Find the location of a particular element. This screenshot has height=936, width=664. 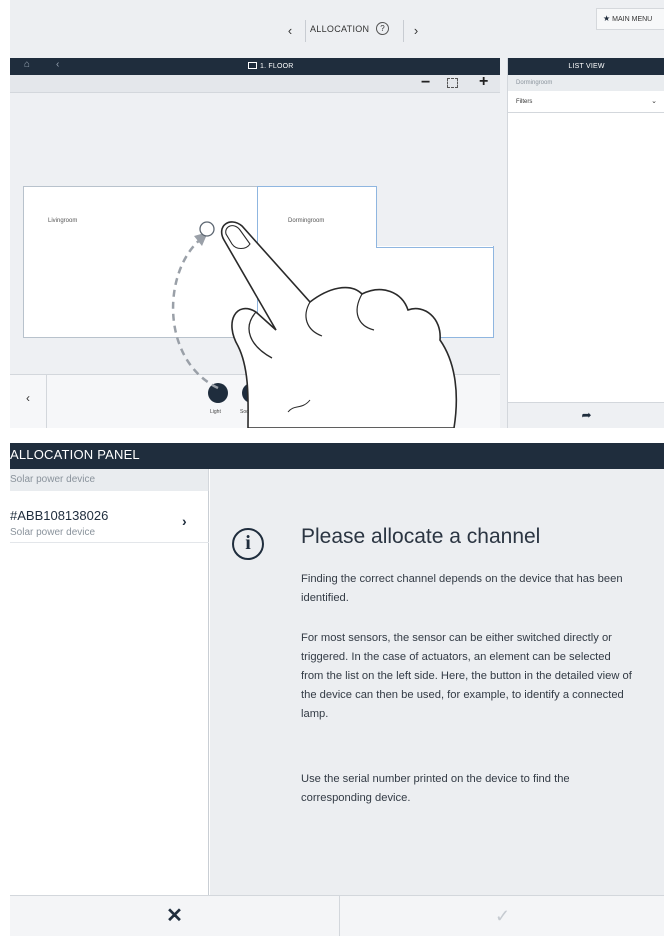

zoom-out-button: − is located at coordinates (425, 83).